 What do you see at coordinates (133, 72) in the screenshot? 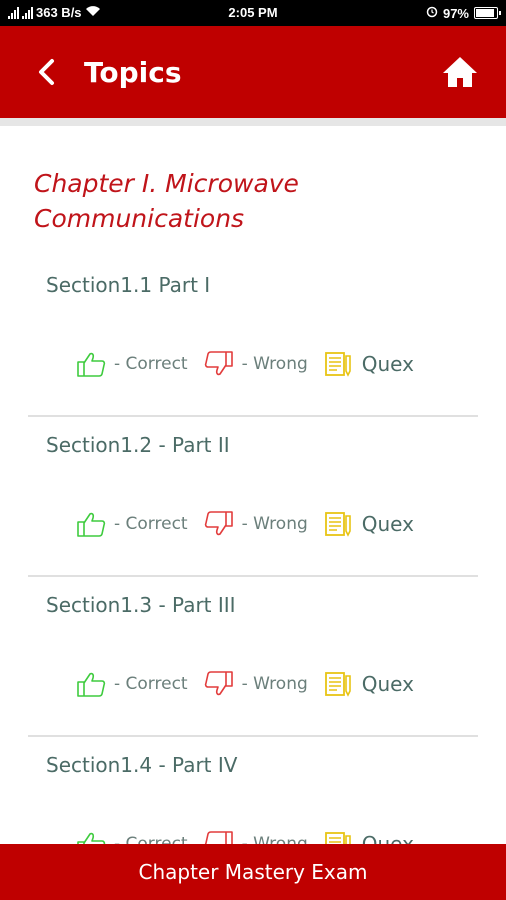
I see `page-title: Topics` at bounding box center [133, 72].